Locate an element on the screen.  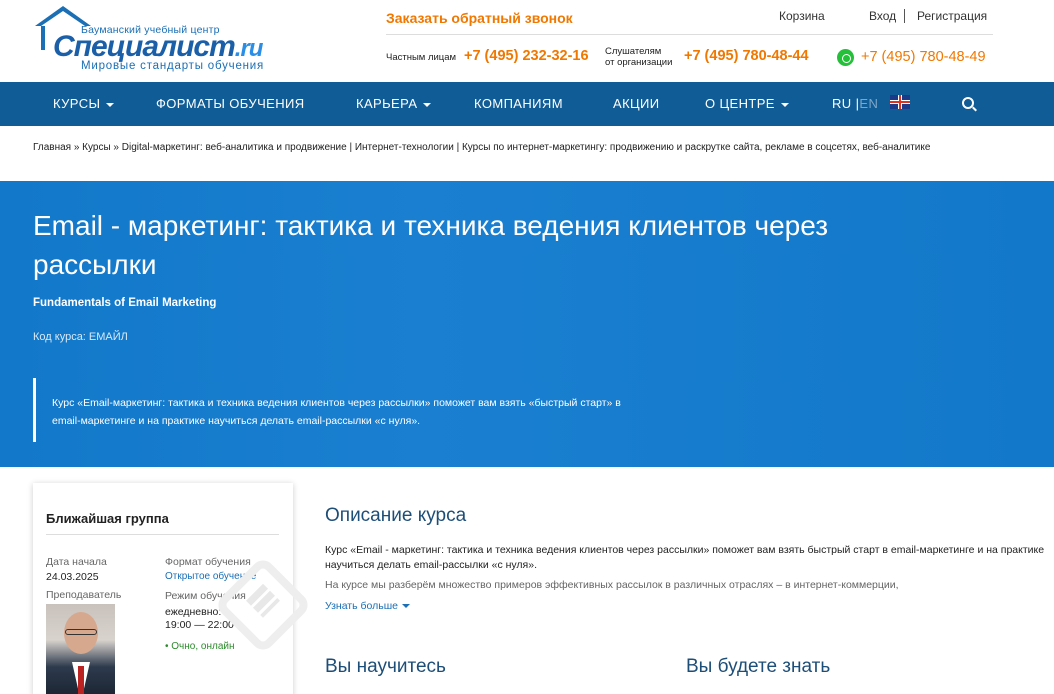
teacher-label: Преподаватель is located at coordinates (84, 595).